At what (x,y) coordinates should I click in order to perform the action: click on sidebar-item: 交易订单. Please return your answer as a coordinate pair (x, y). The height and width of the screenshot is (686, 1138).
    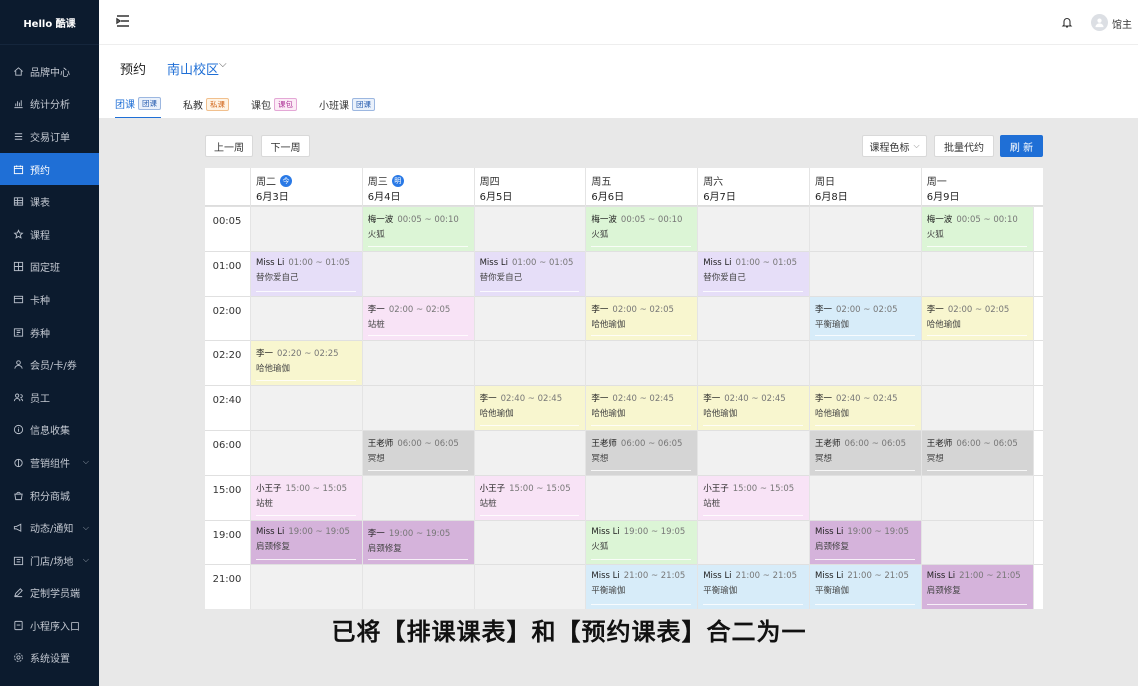
    Looking at the image, I should click on (49, 136).